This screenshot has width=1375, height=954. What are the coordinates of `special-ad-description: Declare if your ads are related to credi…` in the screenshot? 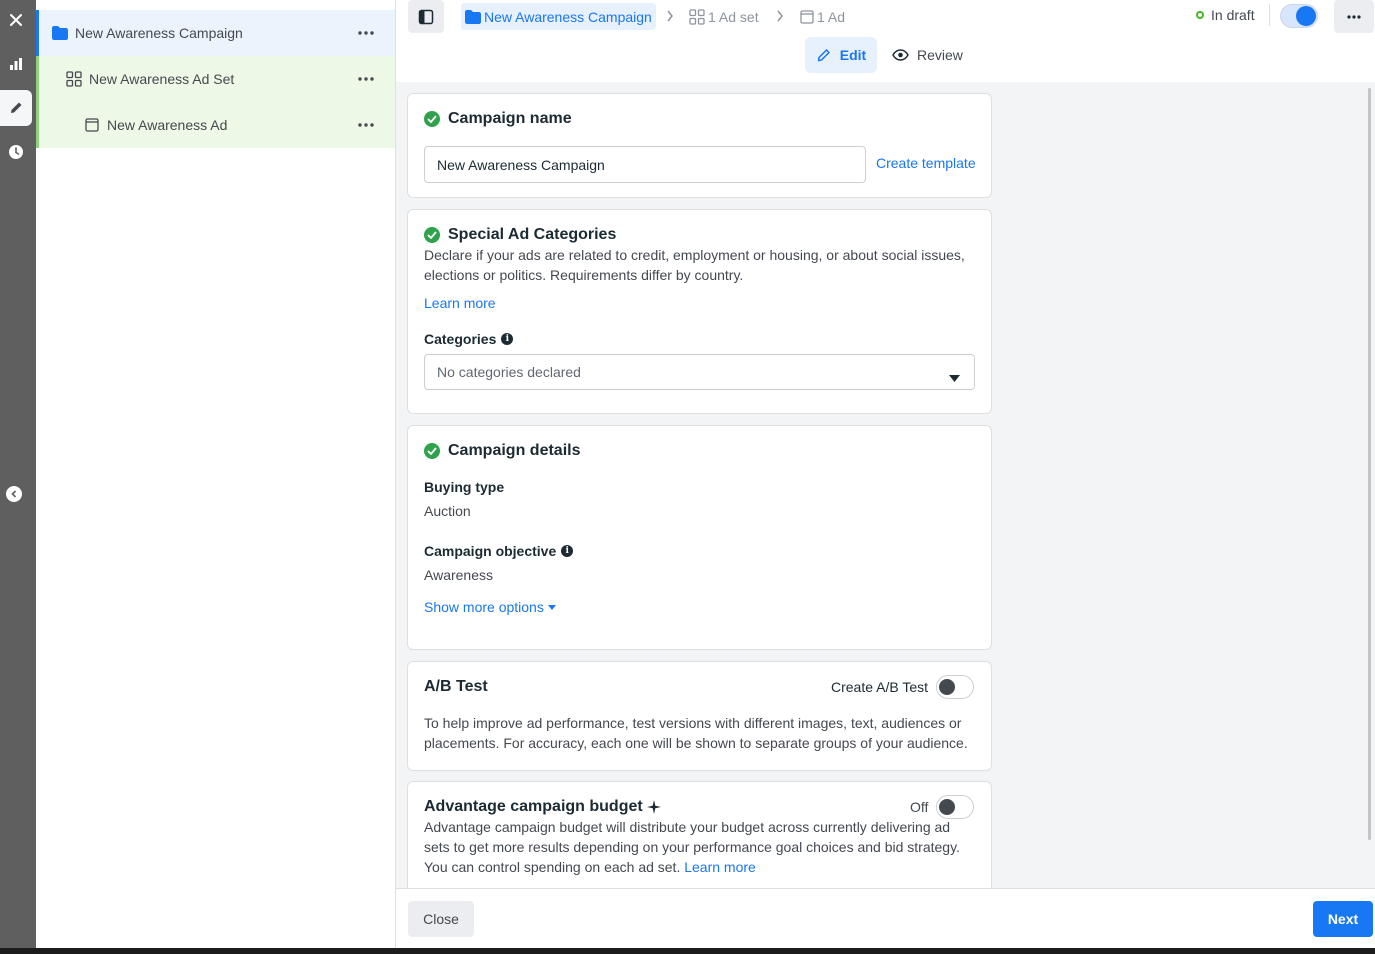 It's located at (694, 265).